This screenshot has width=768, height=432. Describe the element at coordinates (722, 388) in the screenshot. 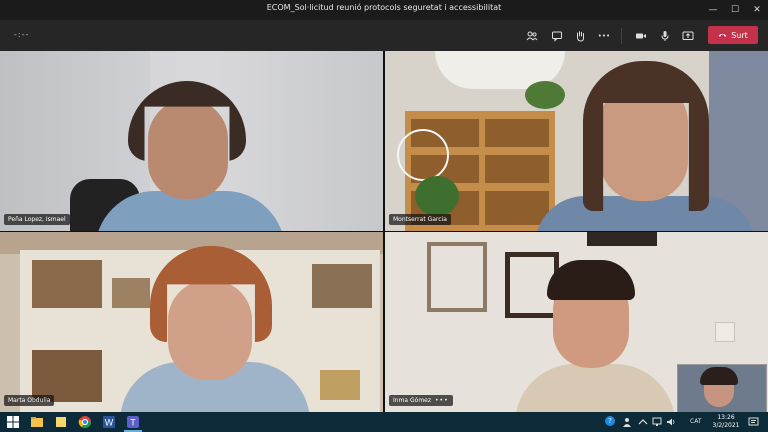

I see `self-view` at that location.